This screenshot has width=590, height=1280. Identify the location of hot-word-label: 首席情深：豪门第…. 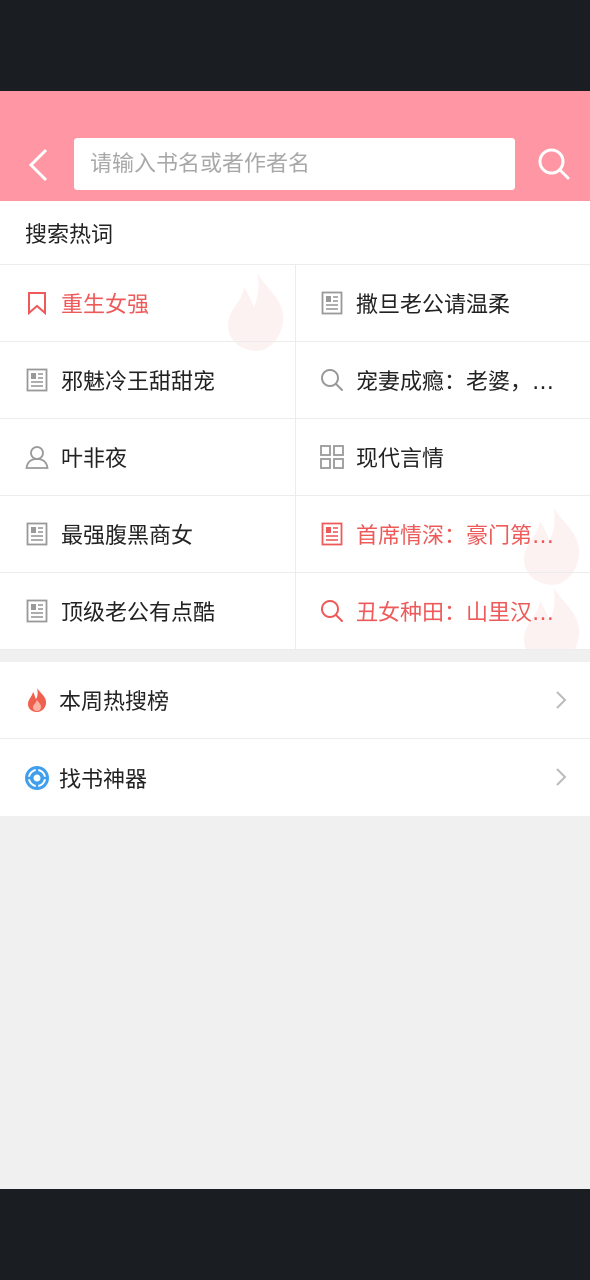
(455, 536).